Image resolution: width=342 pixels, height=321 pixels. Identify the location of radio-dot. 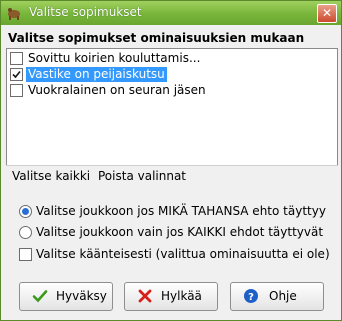
(25, 211).